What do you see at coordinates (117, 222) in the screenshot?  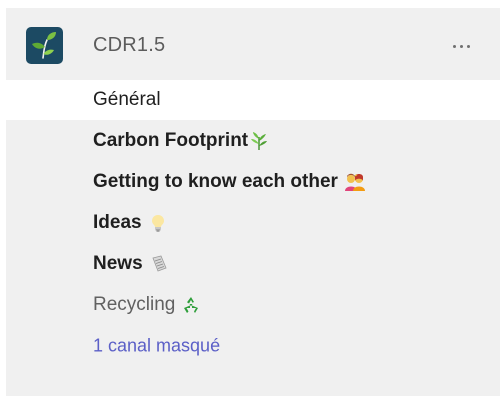 I see `channel-name: Ideas` at bounding box center [117, 222].